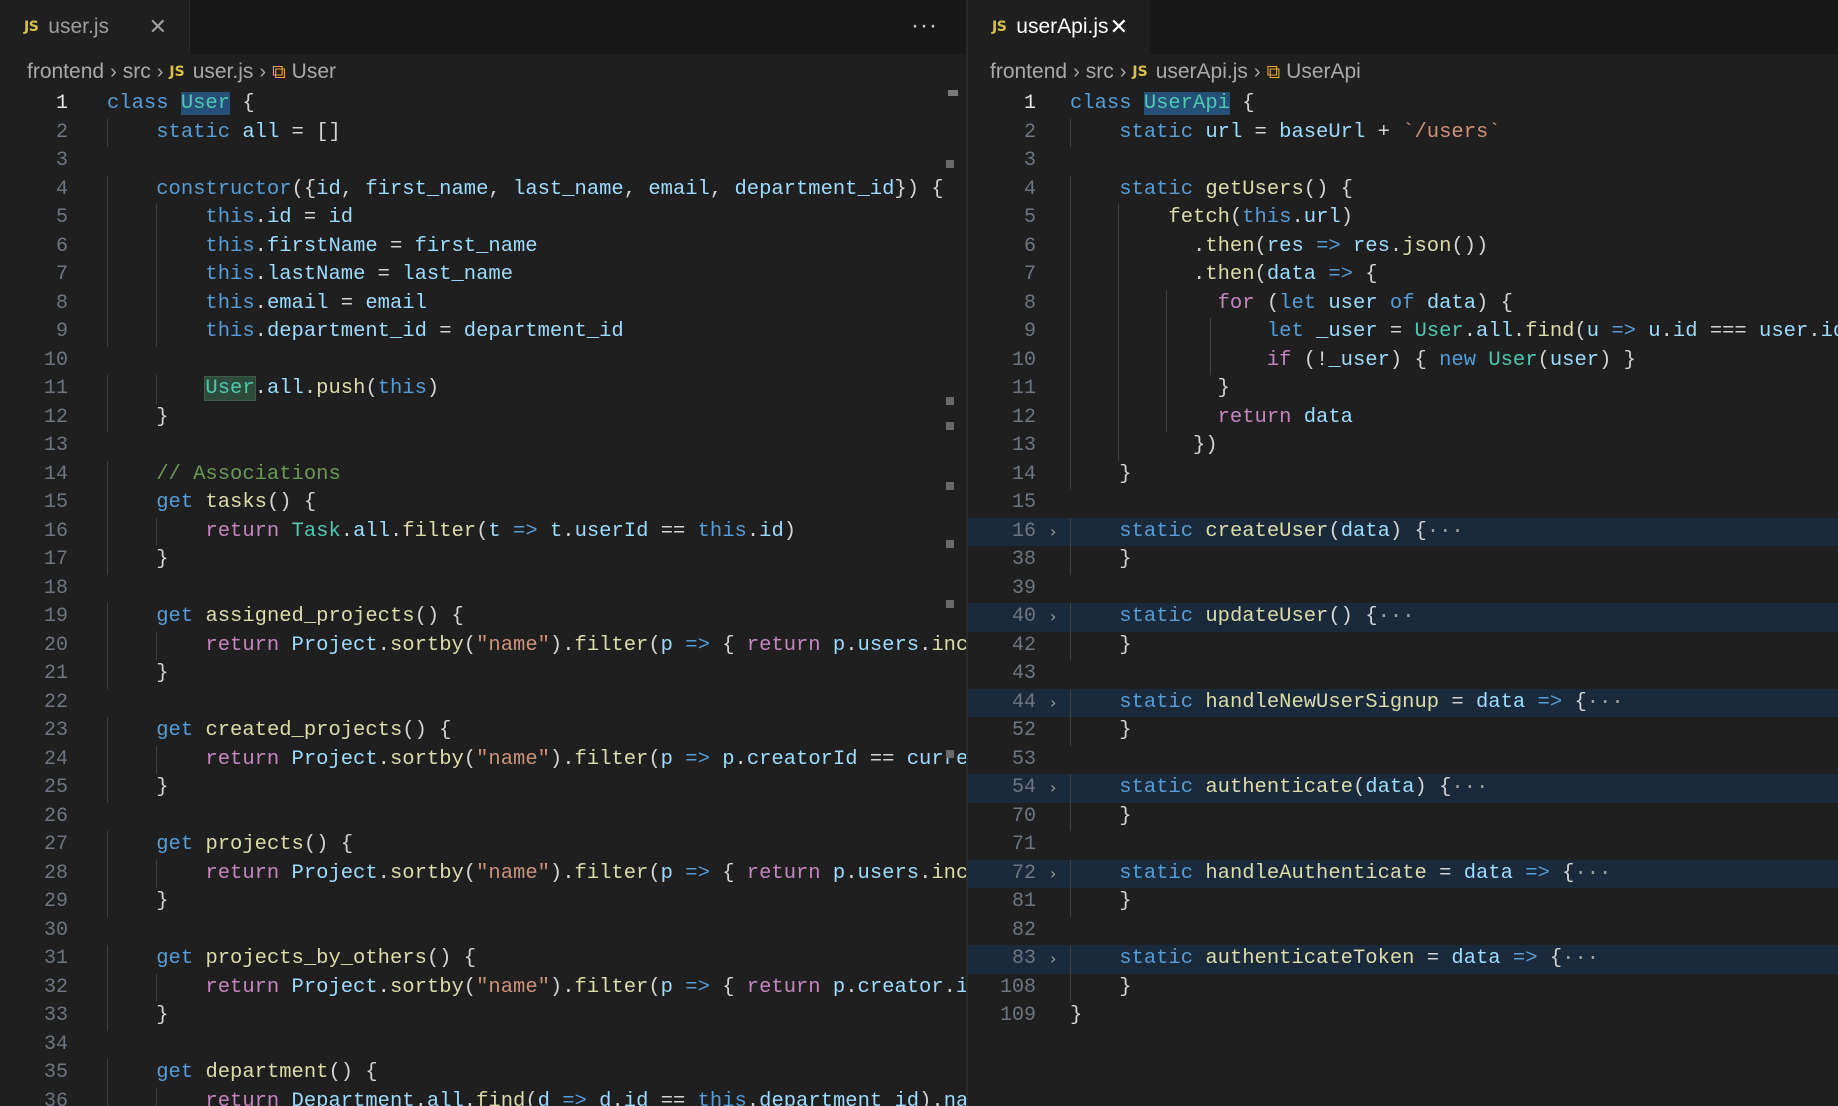  What do you see at coordinates (1403, 589) in the screenshot?
I see `code-line: 39` at bounding box center [1403, 589].